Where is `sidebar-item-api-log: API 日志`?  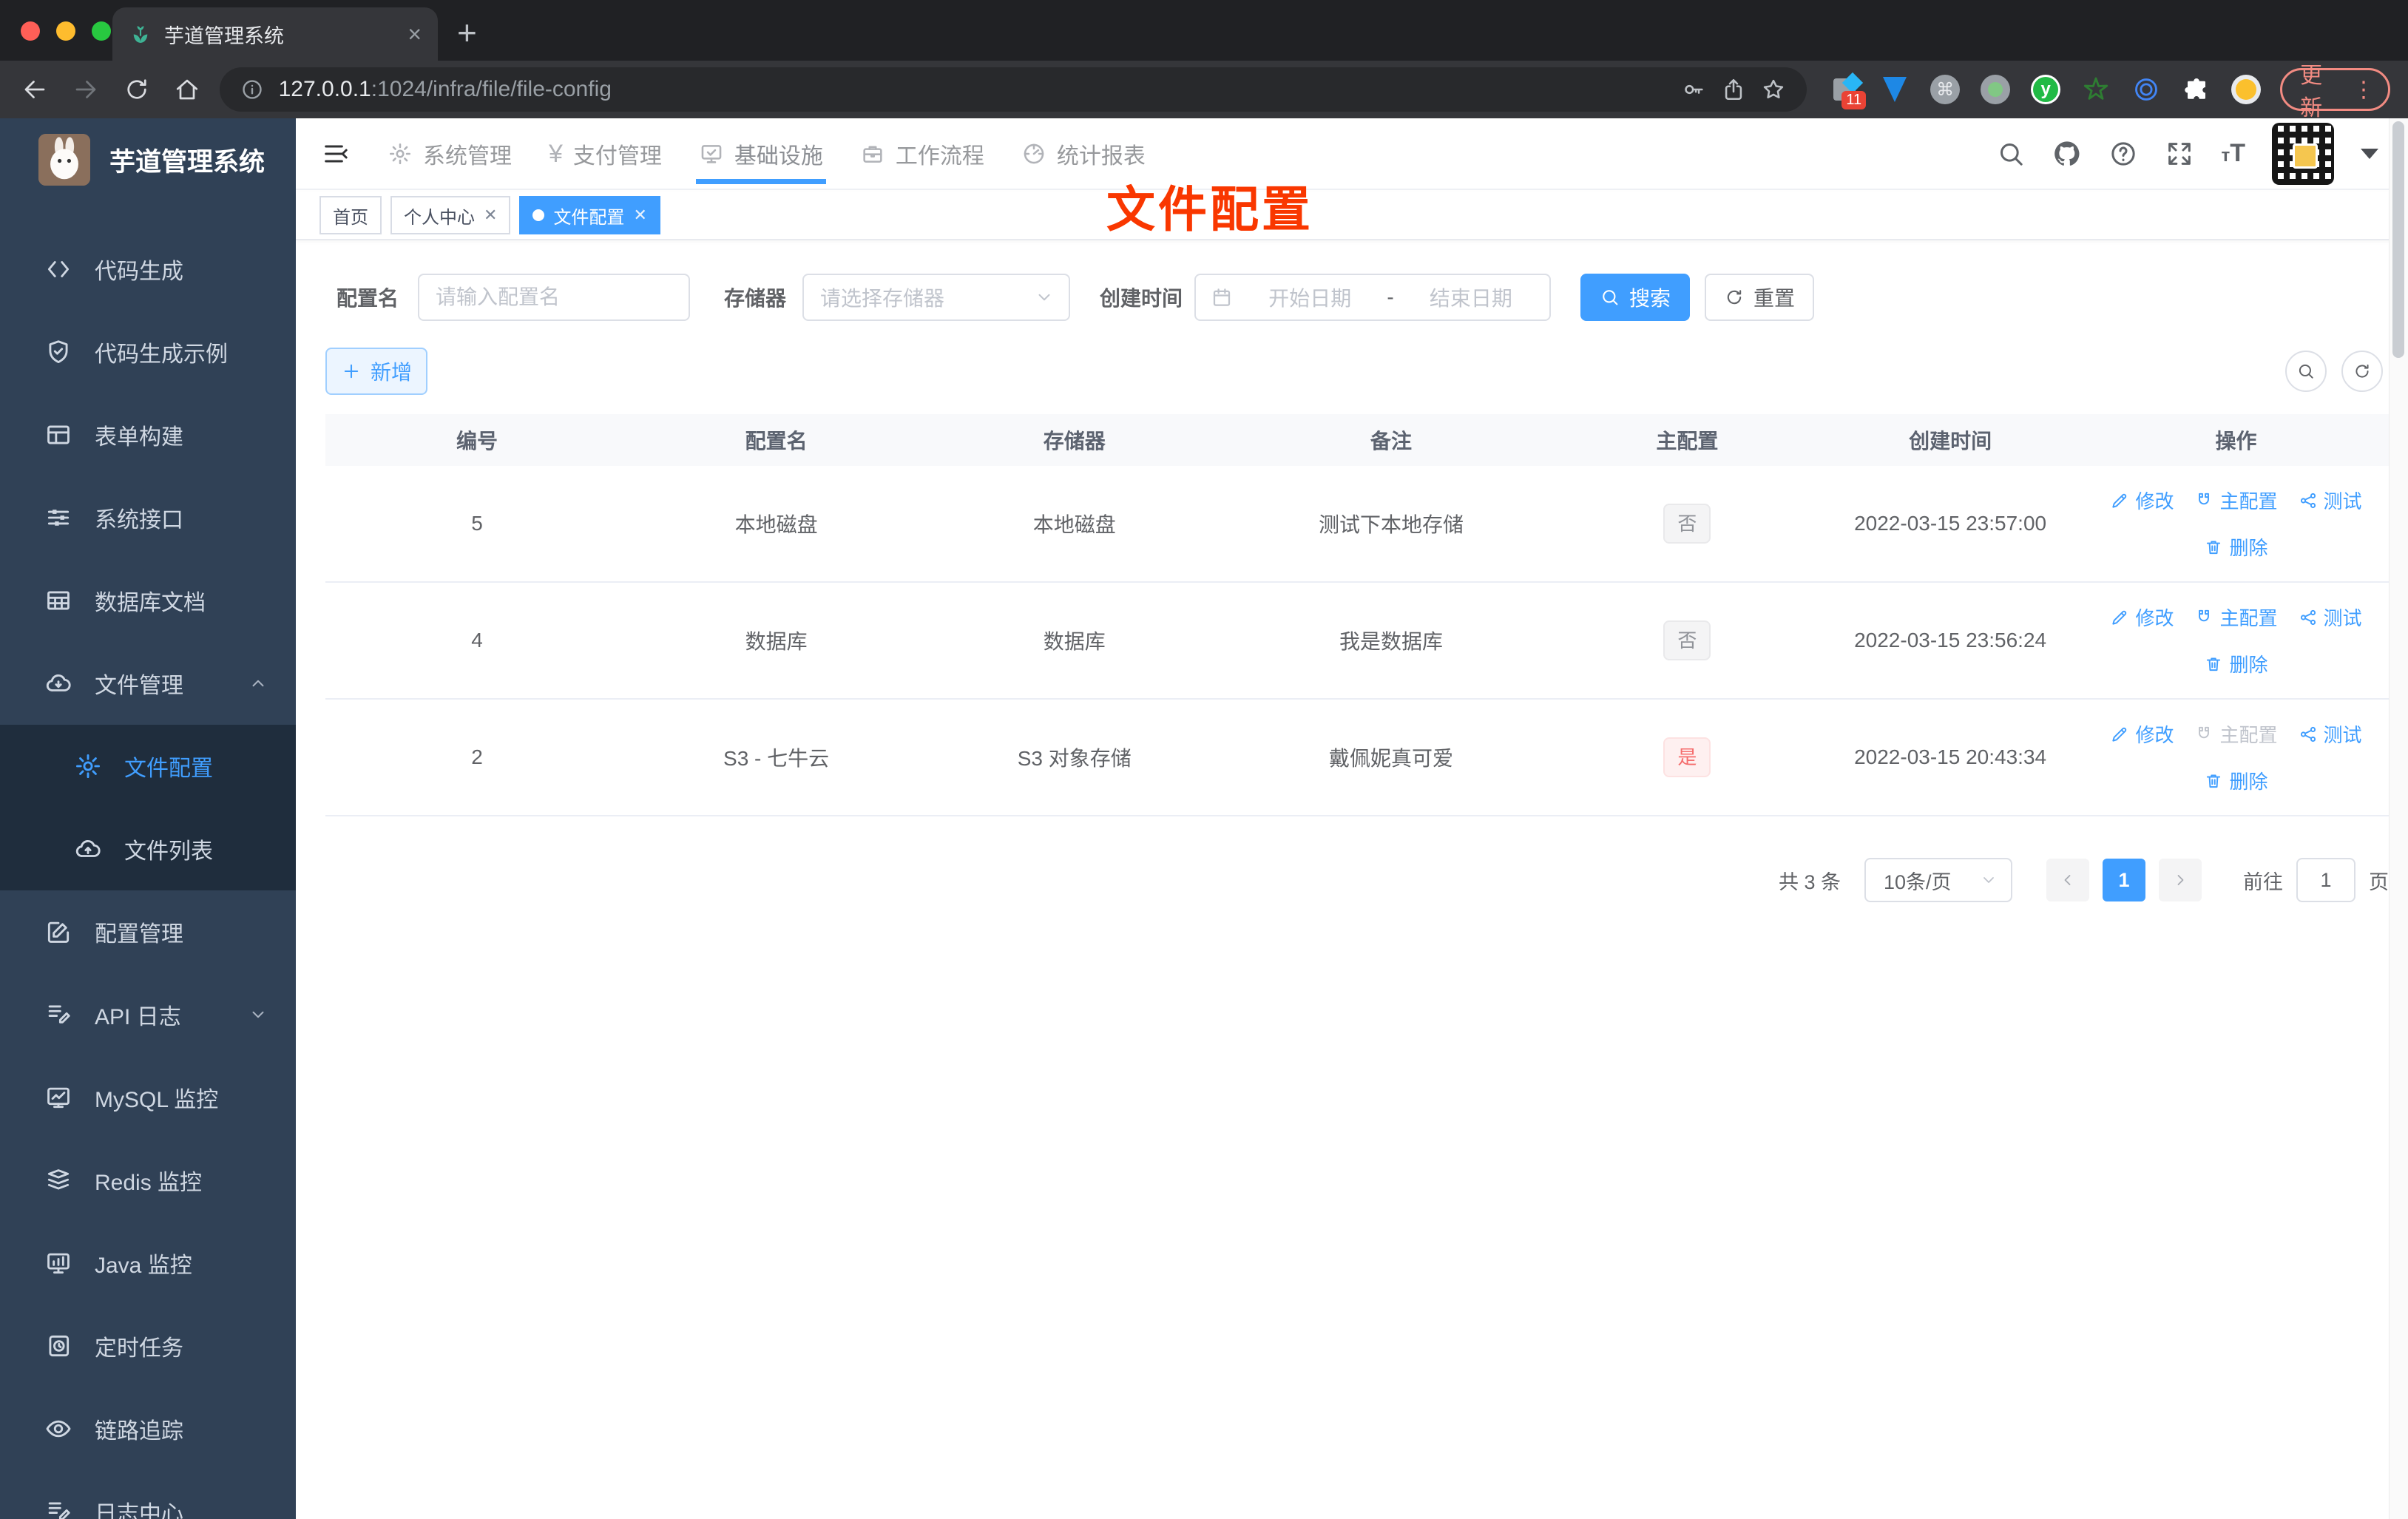 sidebar-item-api-log: API 日志 is located at coordinates (148, 1014).